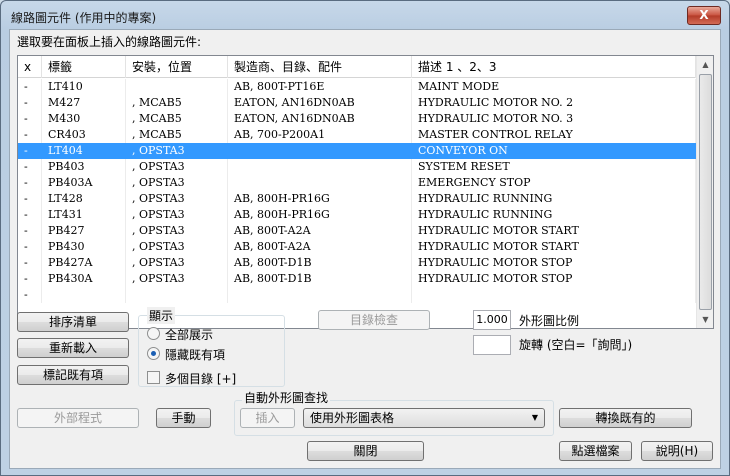 The image size is (730, 476). I want to click on column-header-installation: 安裝，位置, so click(177, 67).